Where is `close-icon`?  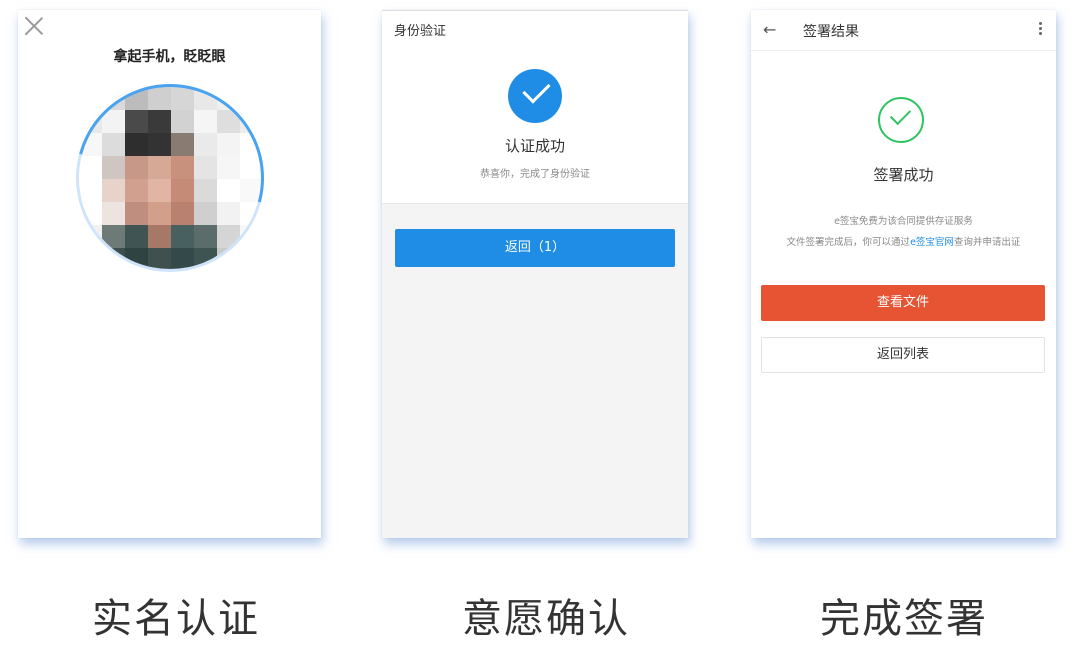
close-icon is located at coordinates (34, 26).